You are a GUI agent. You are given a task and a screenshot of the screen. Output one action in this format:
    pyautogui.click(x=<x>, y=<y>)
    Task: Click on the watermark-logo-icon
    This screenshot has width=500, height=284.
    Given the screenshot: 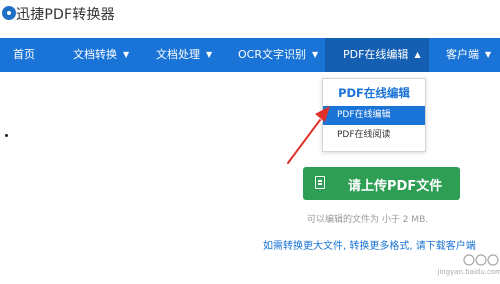 What is the action you would take?
    pyautogui.click(x=481, y=260)
    